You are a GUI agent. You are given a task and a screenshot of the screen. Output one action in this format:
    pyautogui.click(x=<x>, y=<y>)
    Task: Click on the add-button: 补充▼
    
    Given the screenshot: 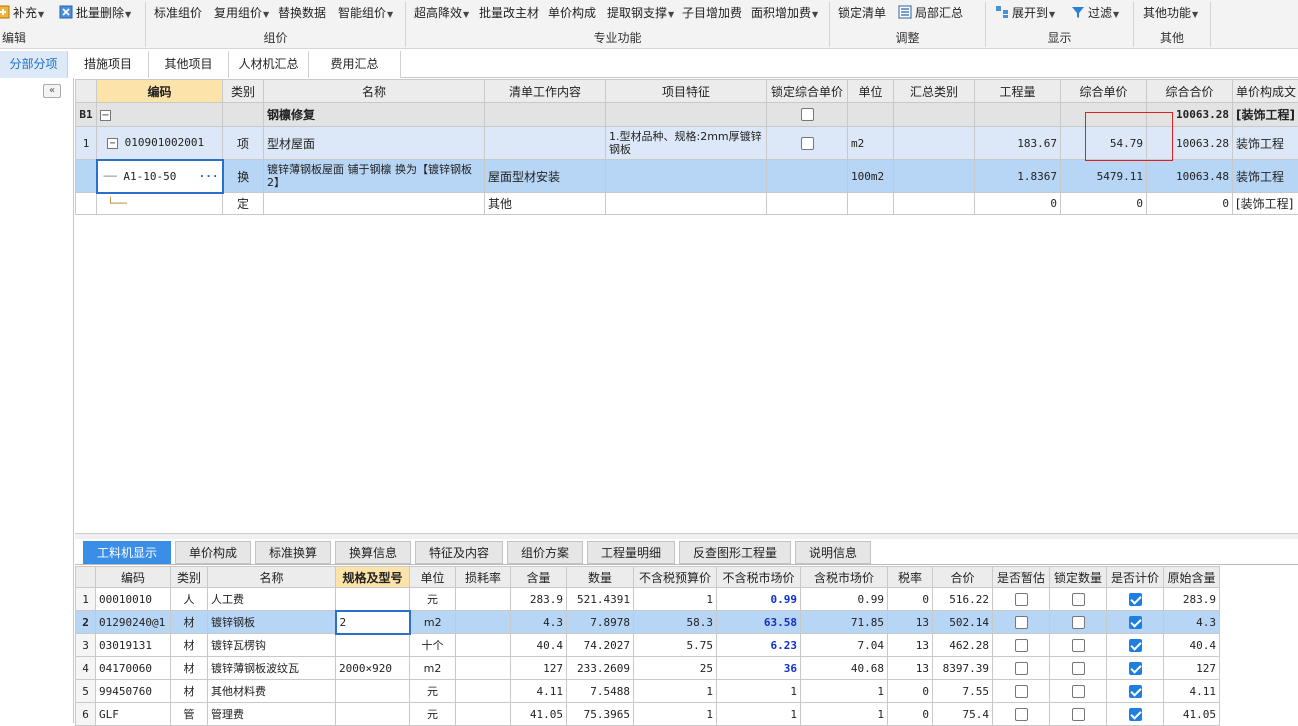 What is the action you would take?
    pyautogui.click(x=22, y=13)
    